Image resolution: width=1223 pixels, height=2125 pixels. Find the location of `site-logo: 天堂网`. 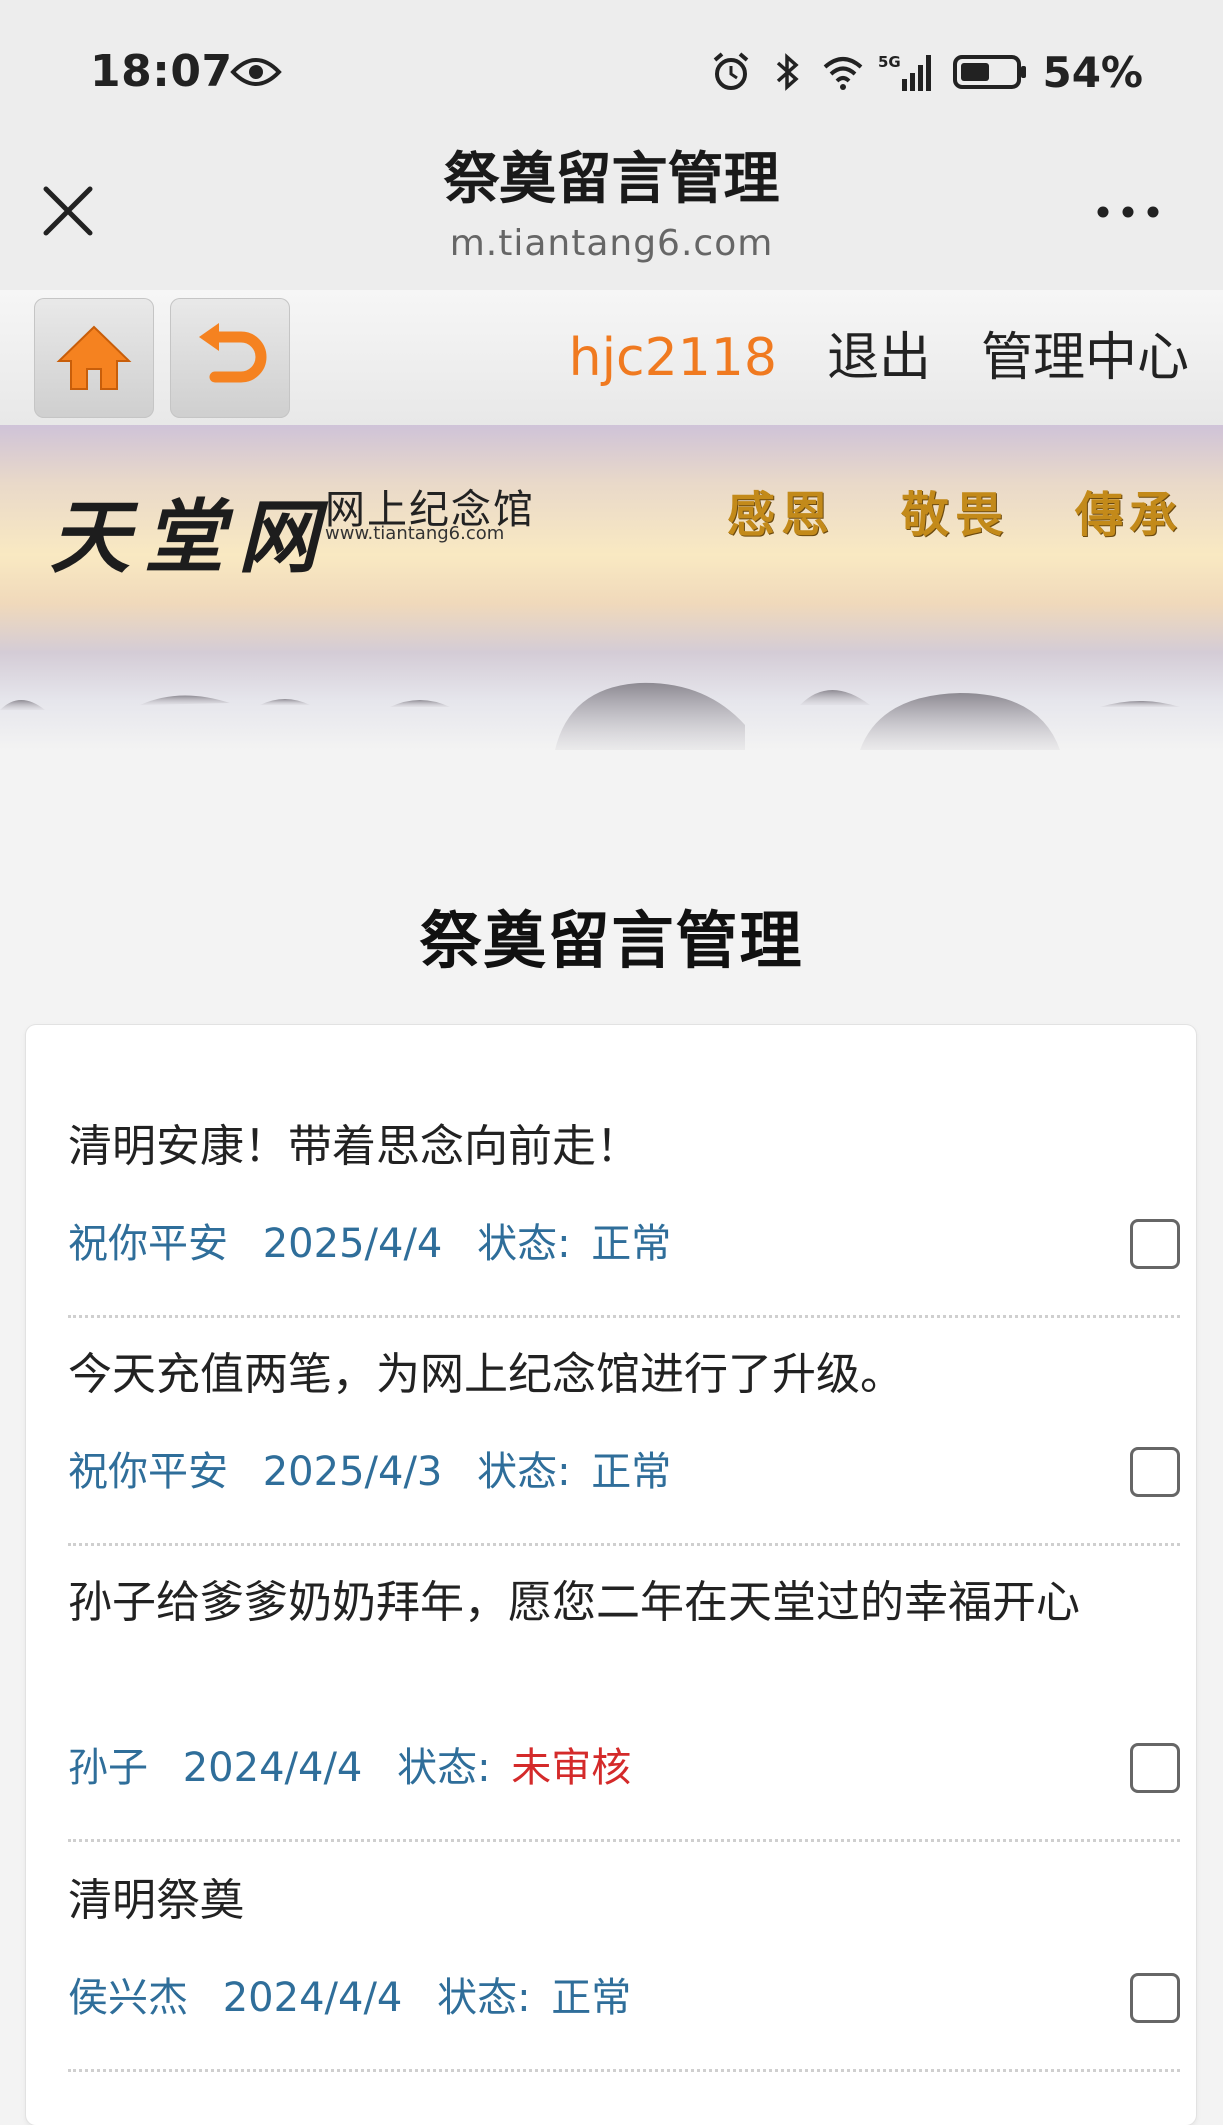

site-logo: 天堂网 is located at coordinates (191, 537).